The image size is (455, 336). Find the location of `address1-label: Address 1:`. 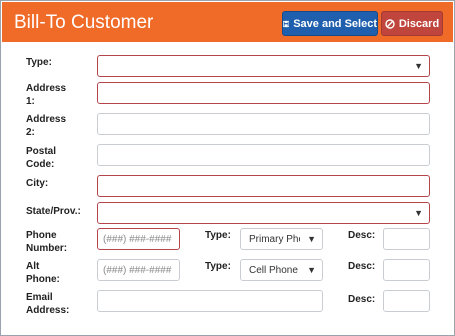

address1-label: Address 1: is located at coordinates (46, 95).